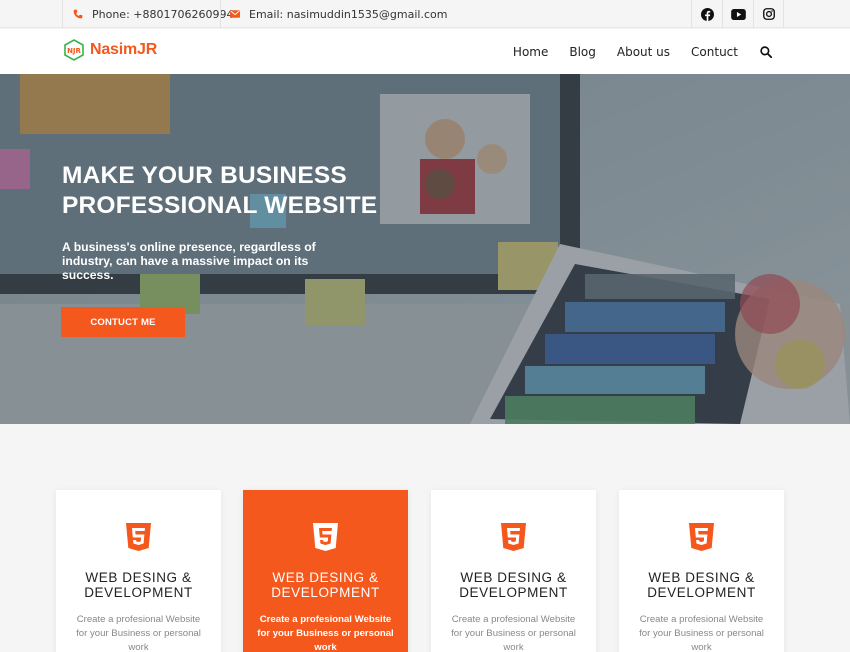 This screenshot has height=652, width=850. I want to click on facebook-icon, so click(706, 14).